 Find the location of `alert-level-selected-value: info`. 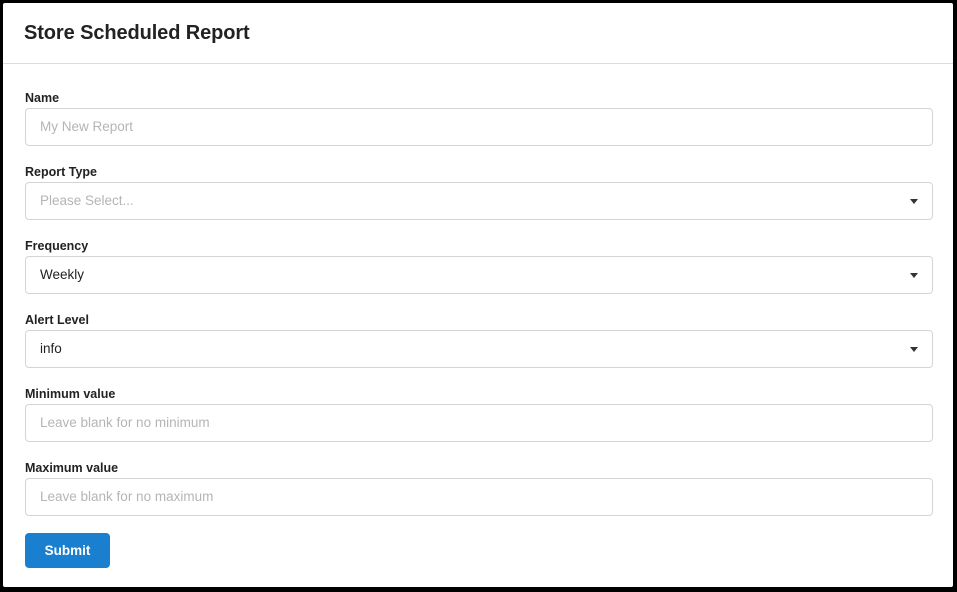

alert-level-selected-value: info is located at coordinates (51, 348).